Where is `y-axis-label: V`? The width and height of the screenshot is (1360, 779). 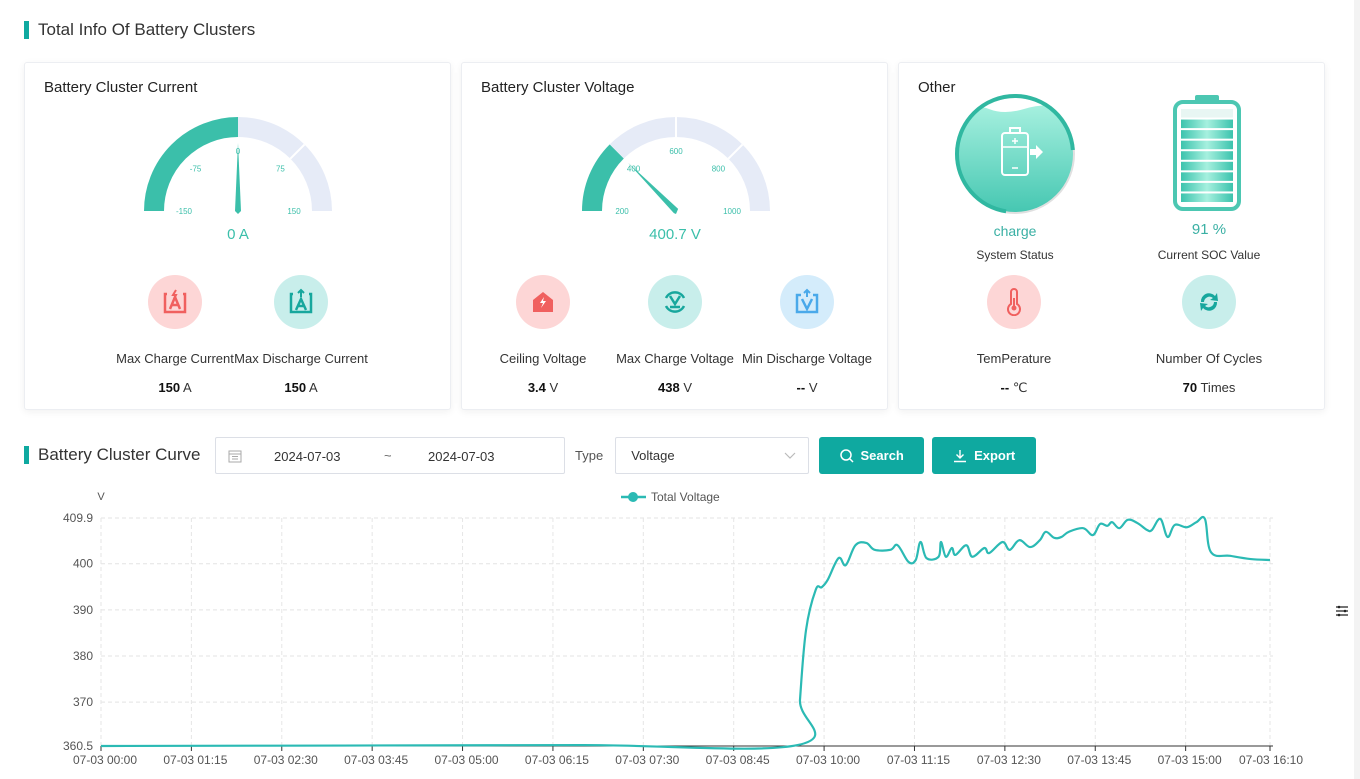
y-axis-label: V is located at coordinates (101, 497).